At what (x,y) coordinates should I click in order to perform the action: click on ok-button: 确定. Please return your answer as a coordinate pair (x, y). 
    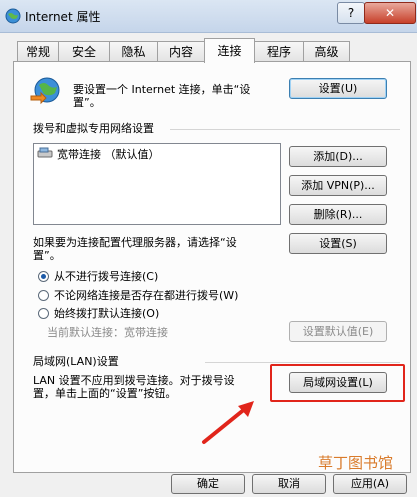
    Looking at the image, I should click on (208, 484).